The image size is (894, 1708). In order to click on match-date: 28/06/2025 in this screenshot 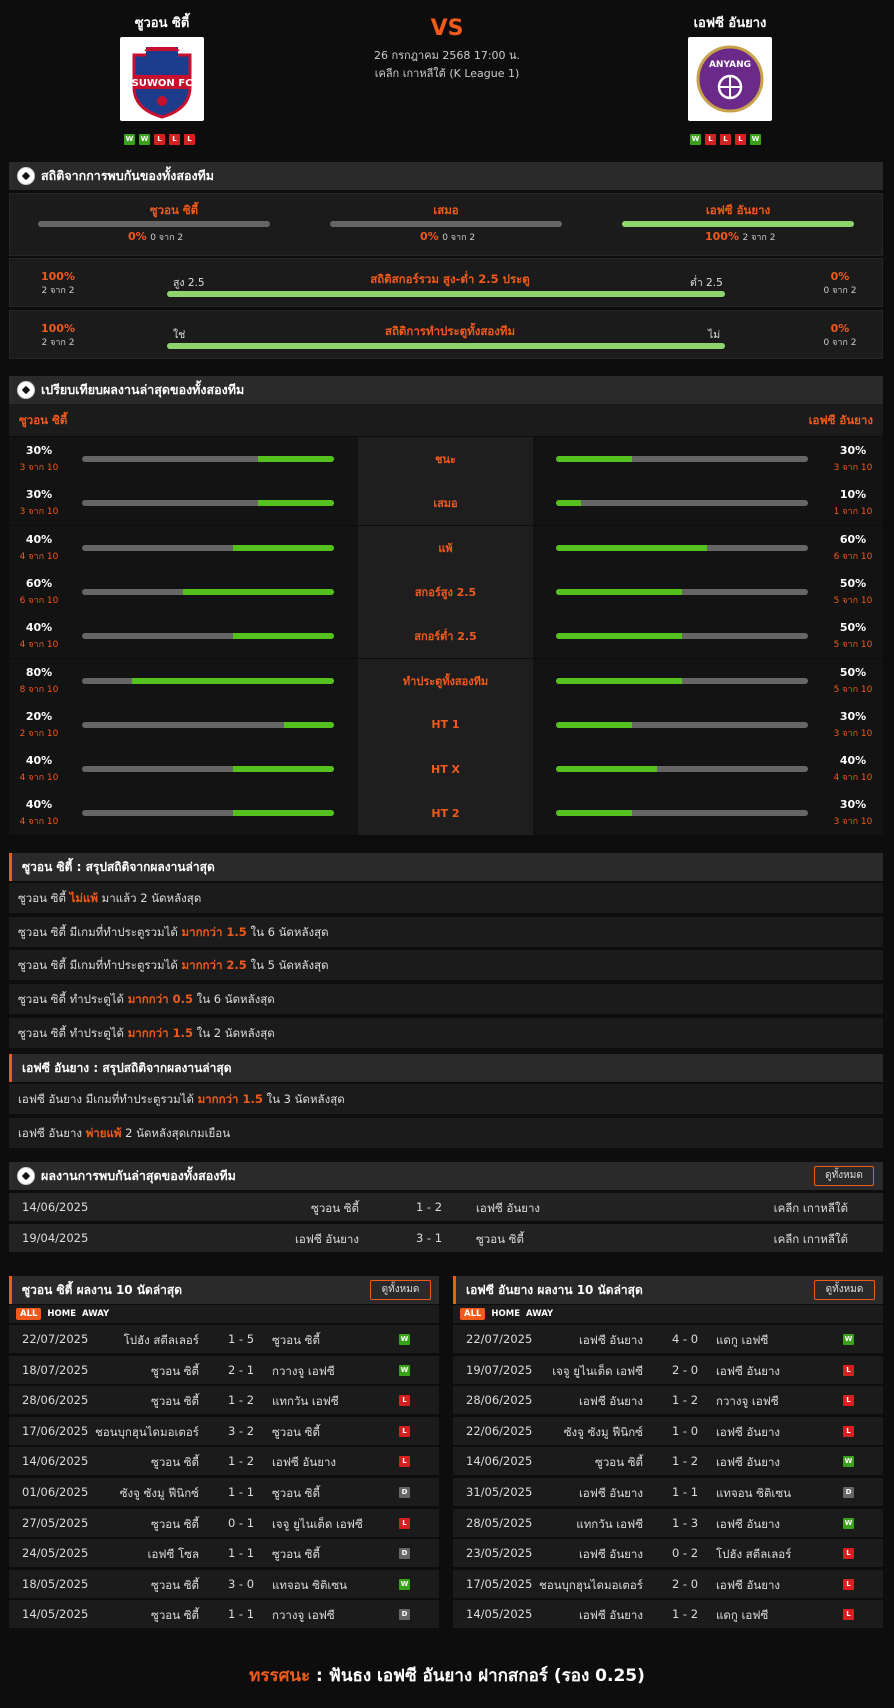, I will do `click(499, 1400)`.